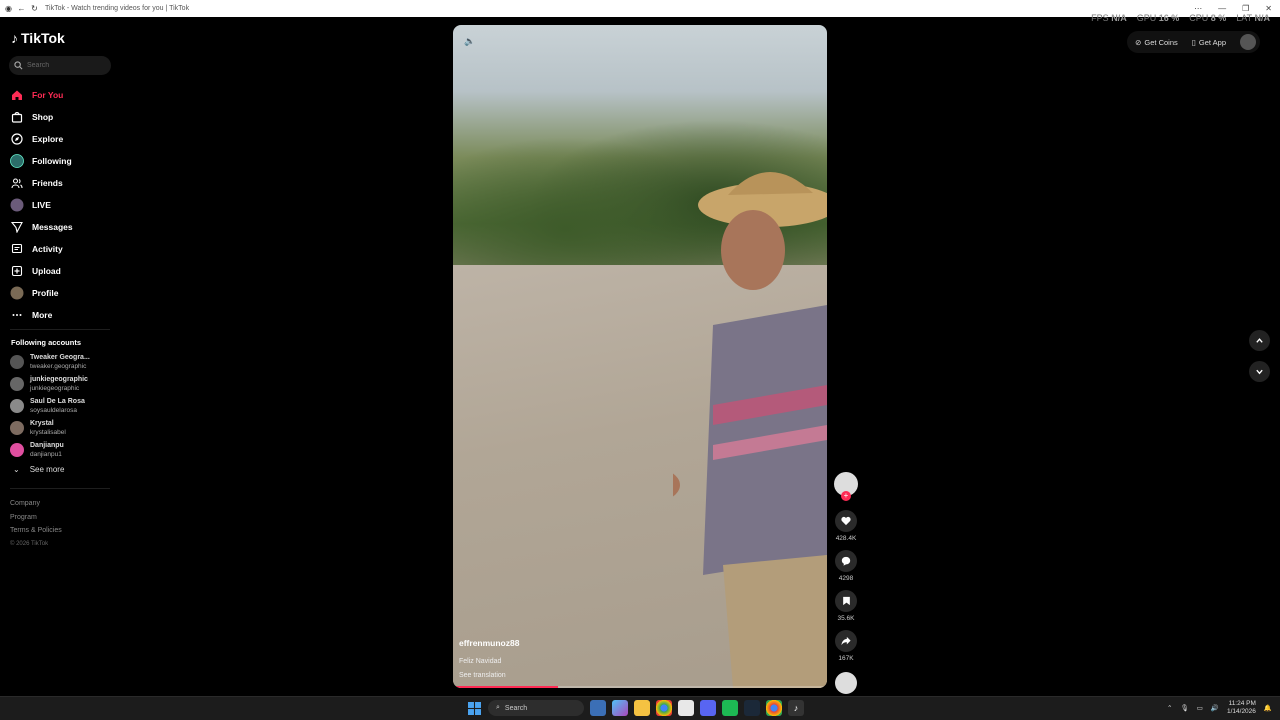  Describe the element at coordinates (1222, 8) in the screenshot. I see `minimize-icon: —` at that location.